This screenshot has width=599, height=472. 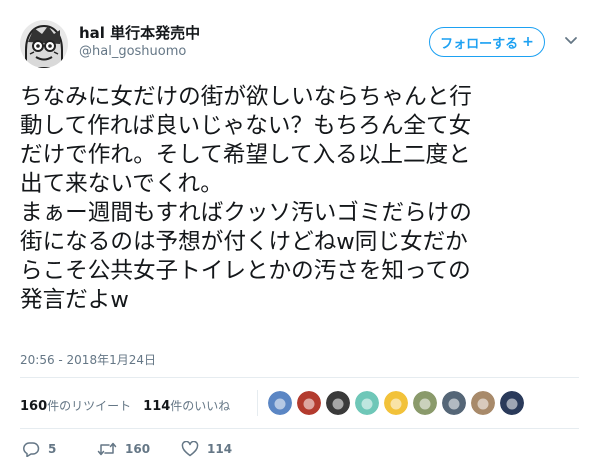 I want to click on author-display-name: hal 単行本発売中, so click(x=139, y=32).